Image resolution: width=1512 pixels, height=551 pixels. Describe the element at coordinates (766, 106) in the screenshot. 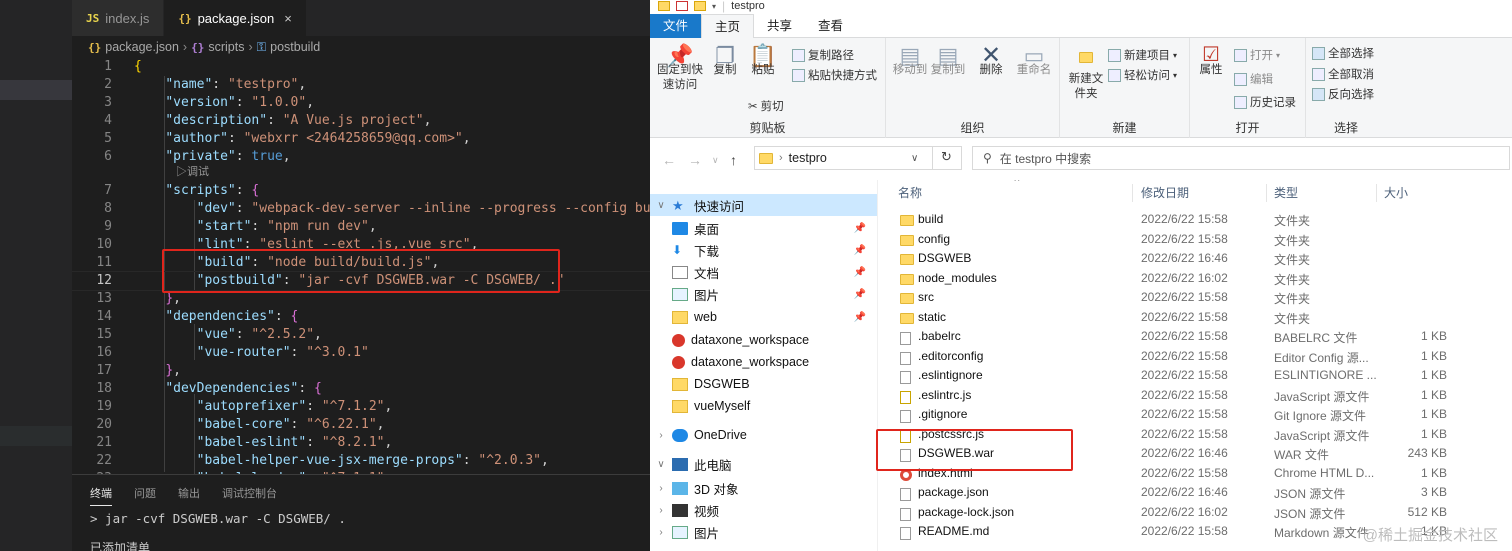

I see `cut-button: ✂ 剪切` at that location.